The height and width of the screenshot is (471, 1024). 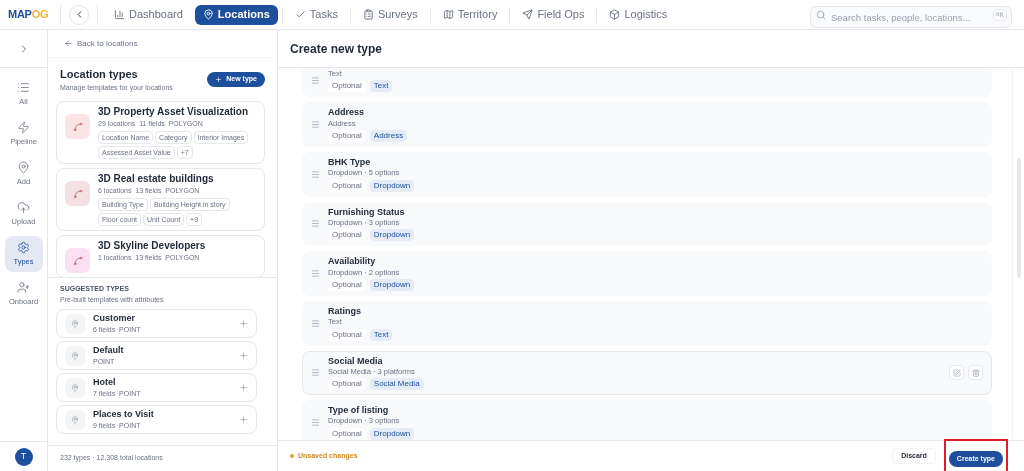 I want to click on lightning-icon, so click(x=23, y=127).